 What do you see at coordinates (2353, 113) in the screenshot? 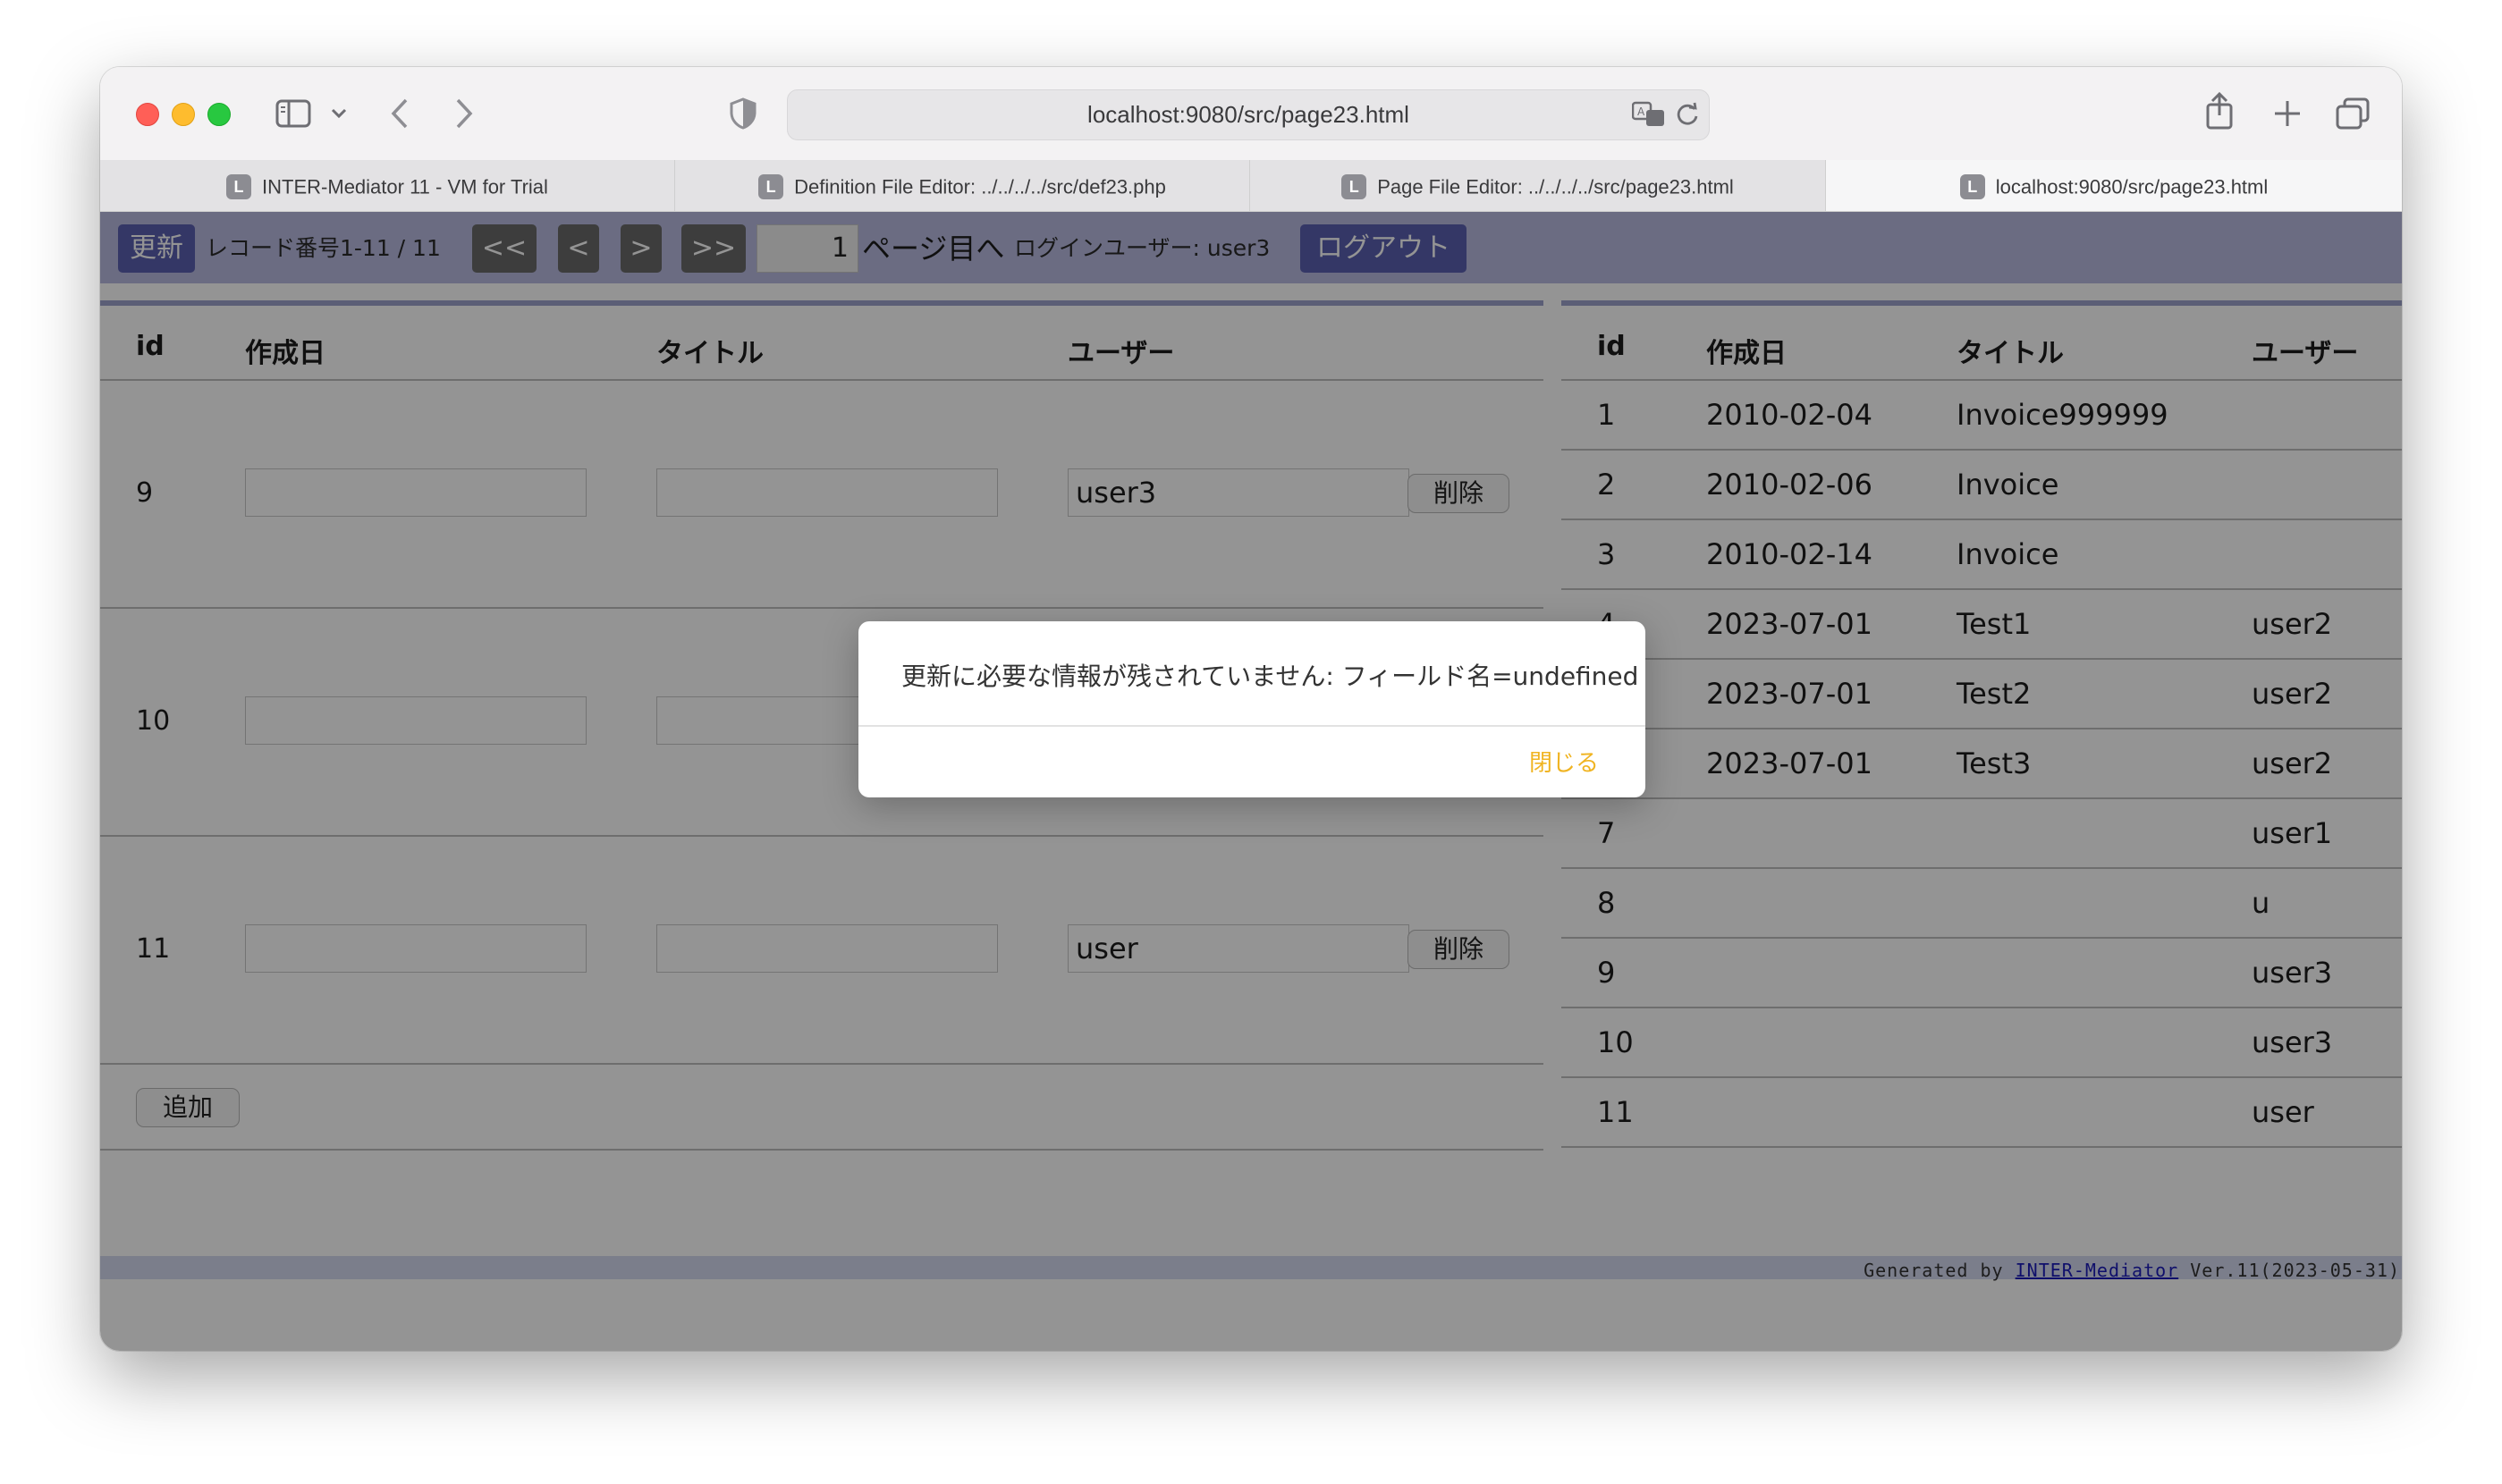
I see `tabs-overview-icon` at bounding box center [2353, 113].